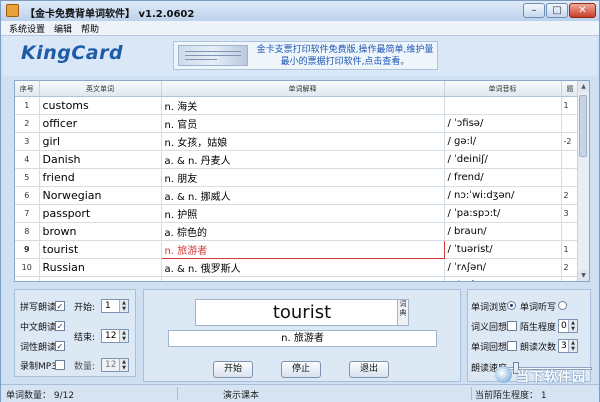  I want to click on menu-edit: 编辑, so click(63, 28).